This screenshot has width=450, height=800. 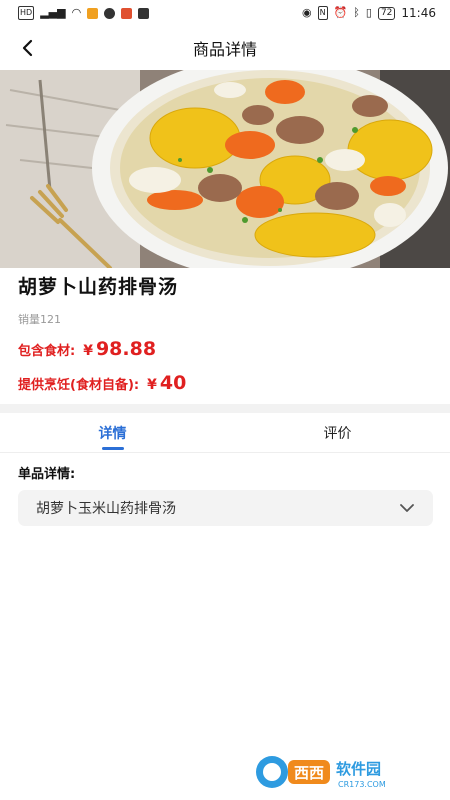 I want to click on tab-reviews: 评价, so click(x=337, y=432).